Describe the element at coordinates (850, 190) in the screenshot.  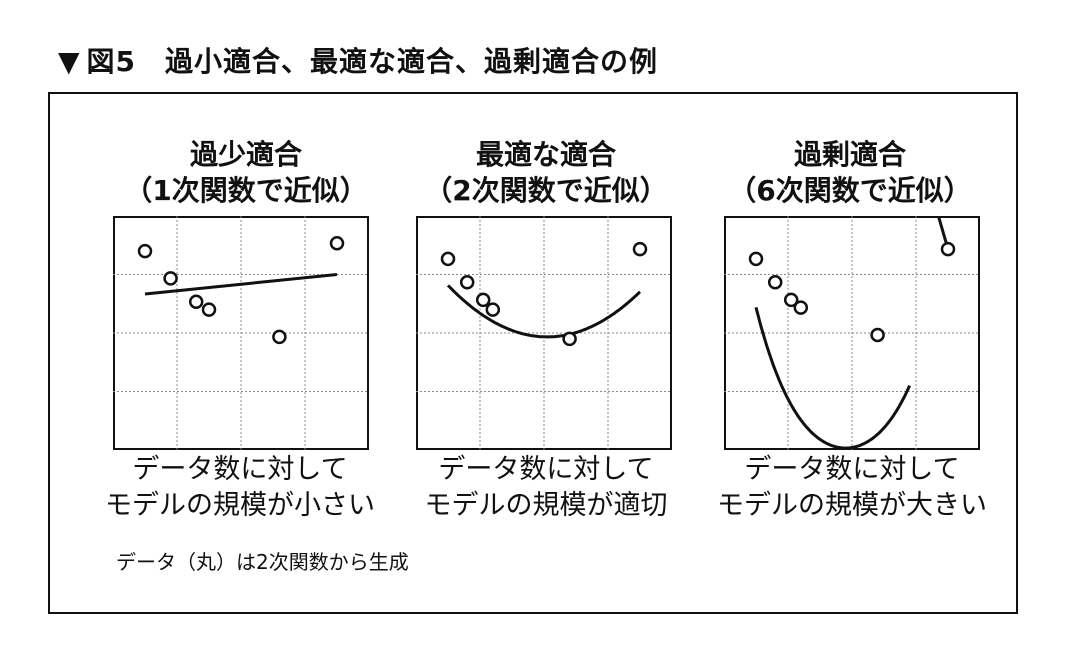
I see `panel-3-title-line2: （6次関数で近似）` at that location.